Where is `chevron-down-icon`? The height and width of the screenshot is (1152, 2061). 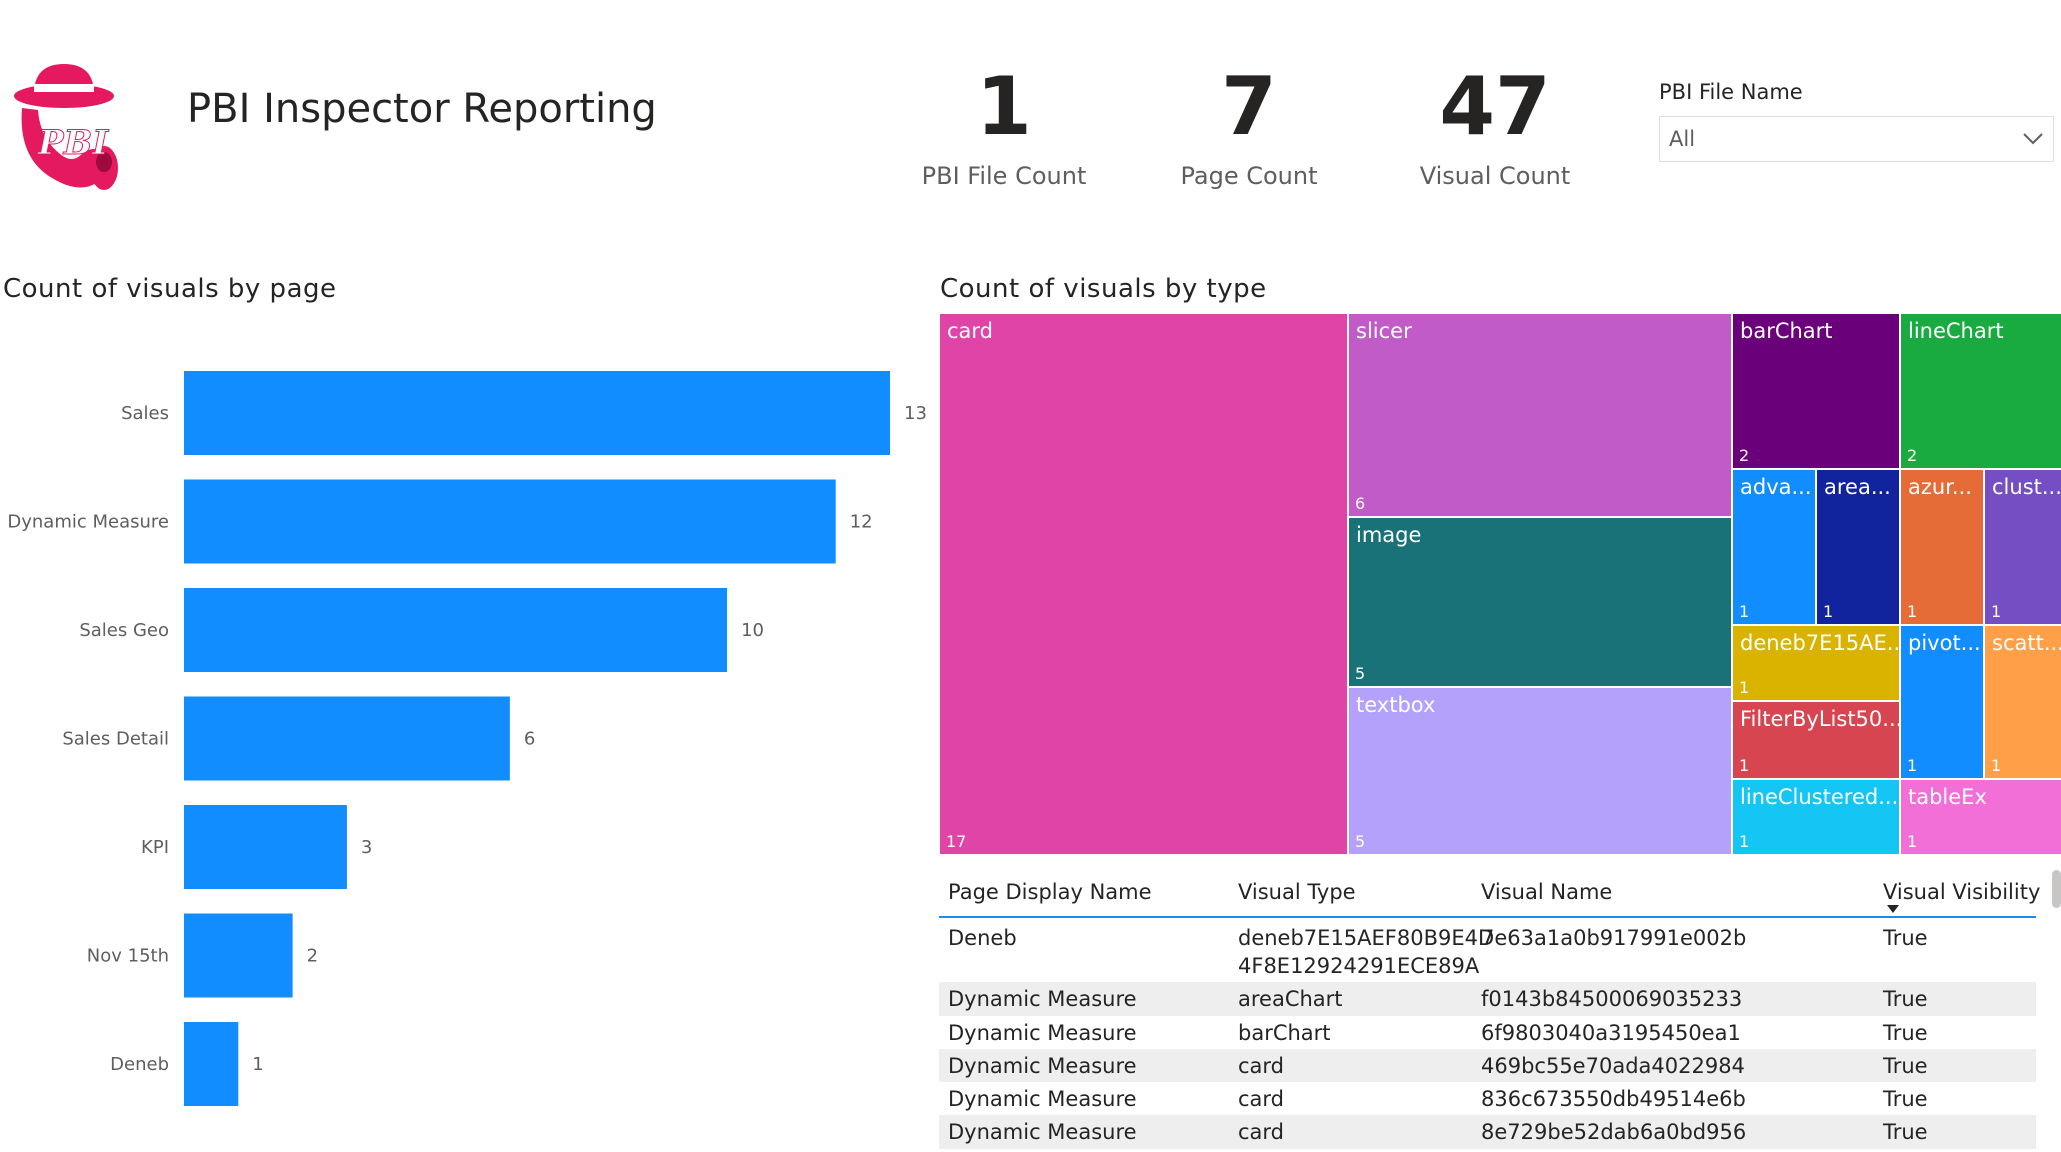 chevron-down-icon is located at coordinates (2033, 139).